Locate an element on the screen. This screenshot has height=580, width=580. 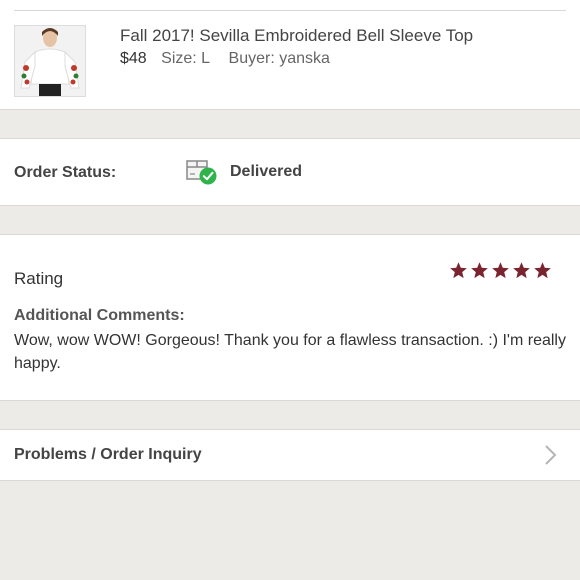
comments-label: Additional Comments: is located at coordinates (99, 315).